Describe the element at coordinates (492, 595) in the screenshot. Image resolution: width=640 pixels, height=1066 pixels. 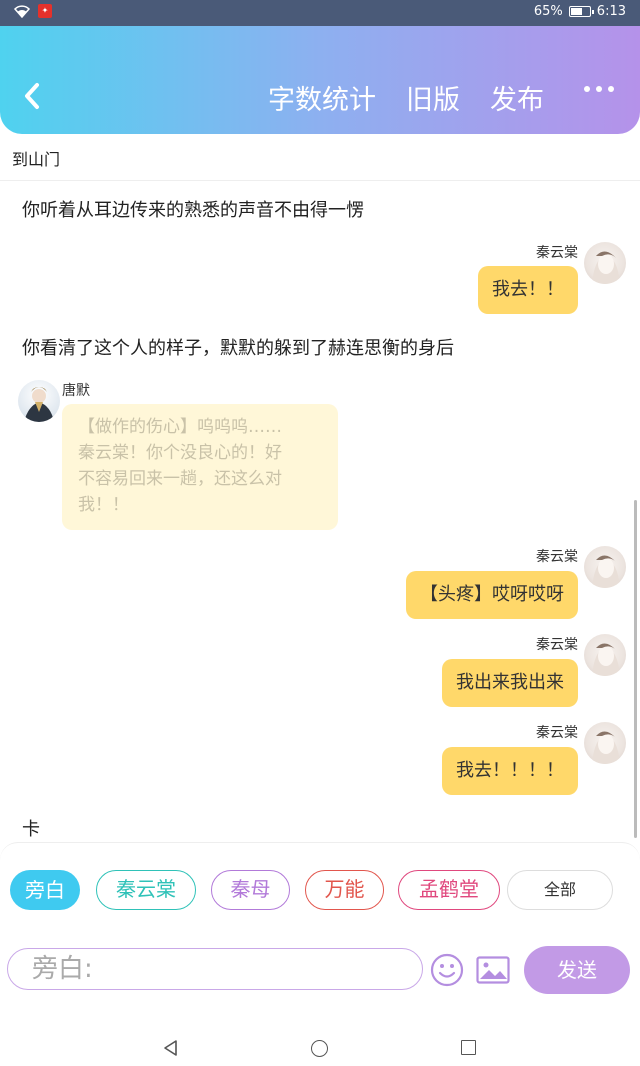
I see `chat-bubble: 【头疼】哎呀哎呀` at that location.